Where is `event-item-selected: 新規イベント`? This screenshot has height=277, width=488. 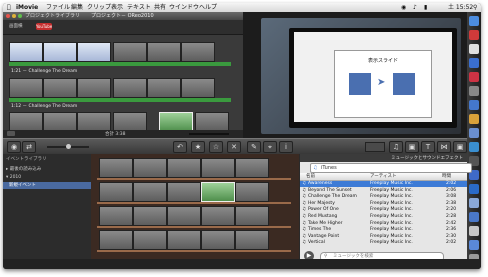 event-item-selected: 新規イベント is located at coordinates (47, 185).